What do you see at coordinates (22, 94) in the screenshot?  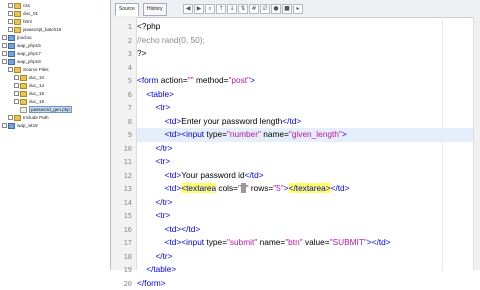 I see `tree-item-duc-15: duc_15` at bounding box center [22, 94].